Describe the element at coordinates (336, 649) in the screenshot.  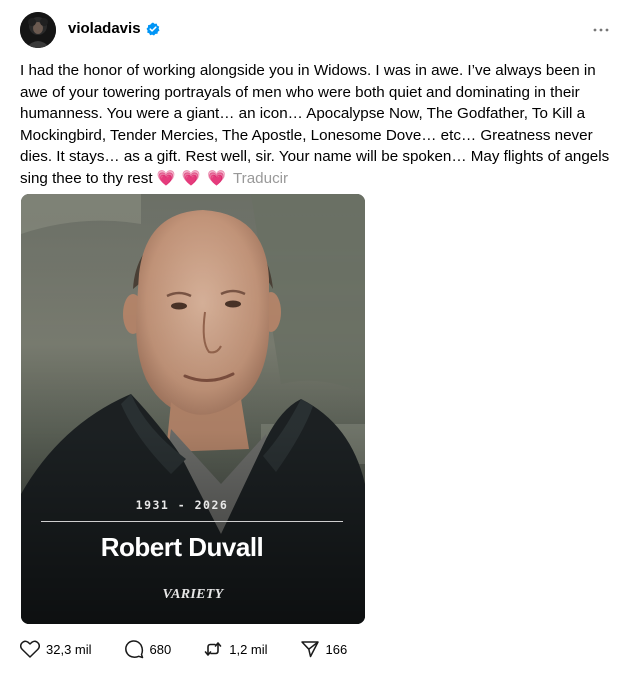
I see `share-count: 166` at that location.